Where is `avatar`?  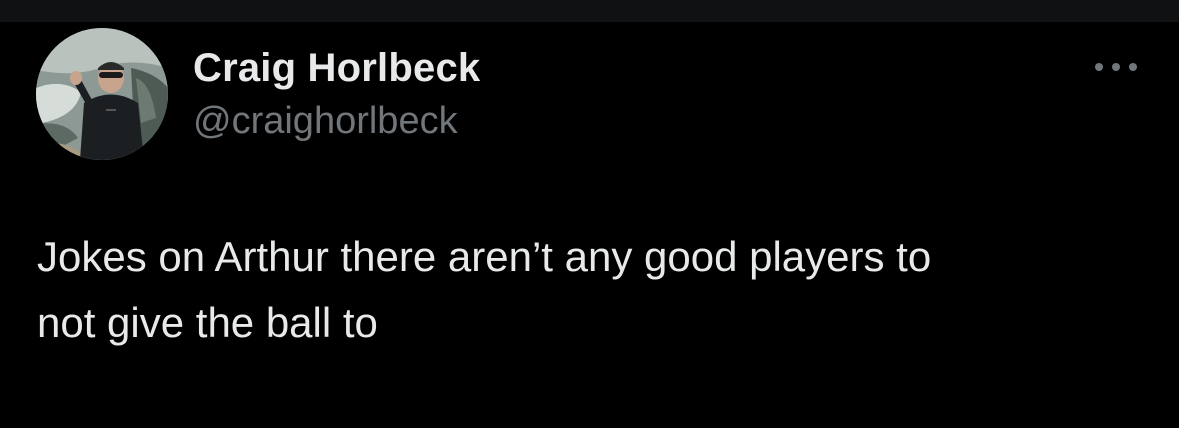 avatar is located at coordinates (102, 94).